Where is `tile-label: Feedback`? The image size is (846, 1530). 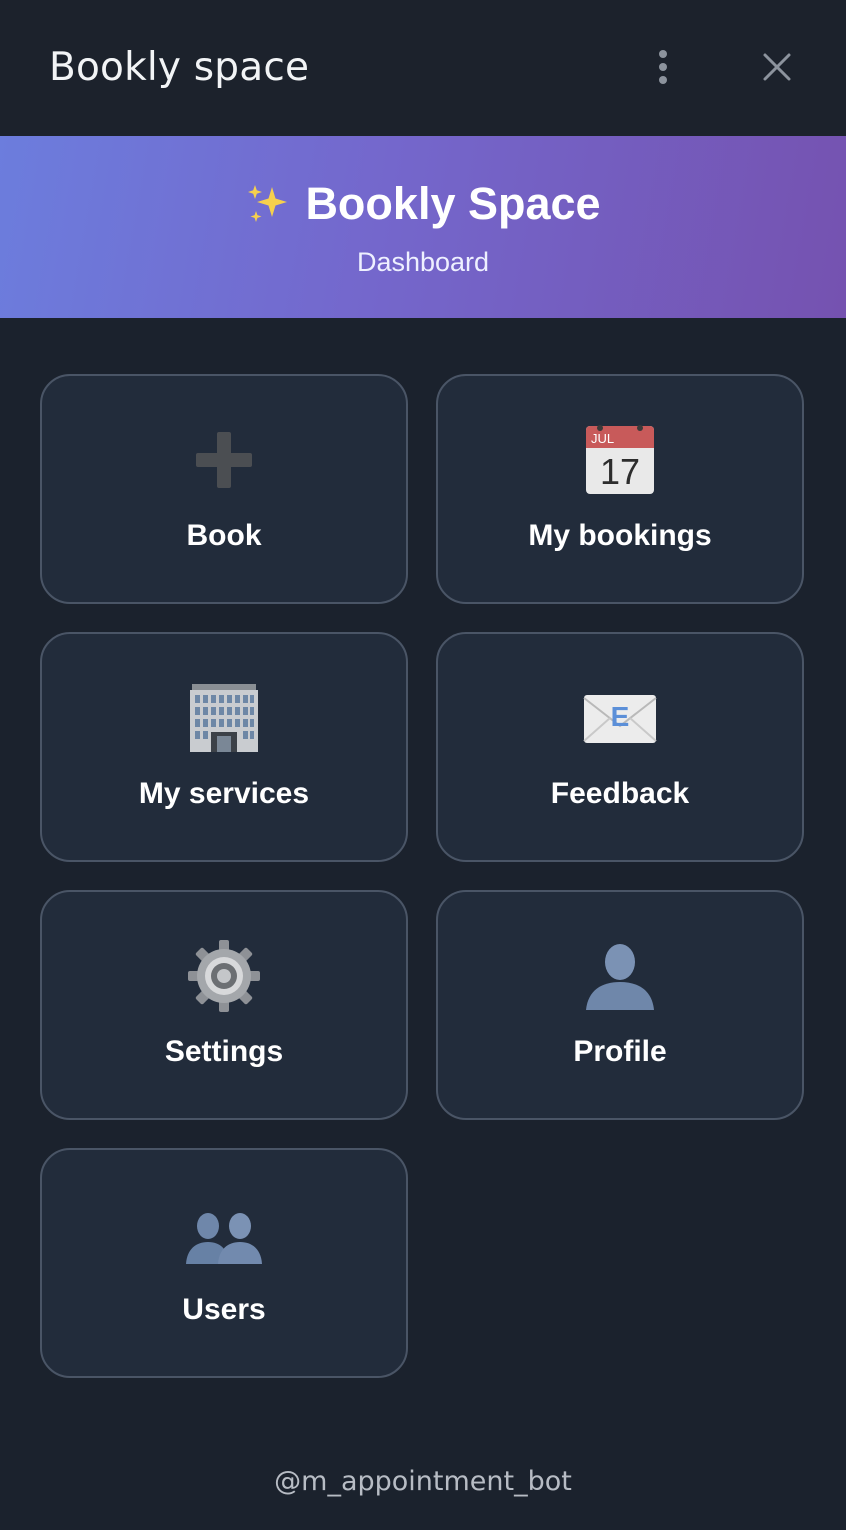
tile-label: Feedback is located at coordinates (620, 793).